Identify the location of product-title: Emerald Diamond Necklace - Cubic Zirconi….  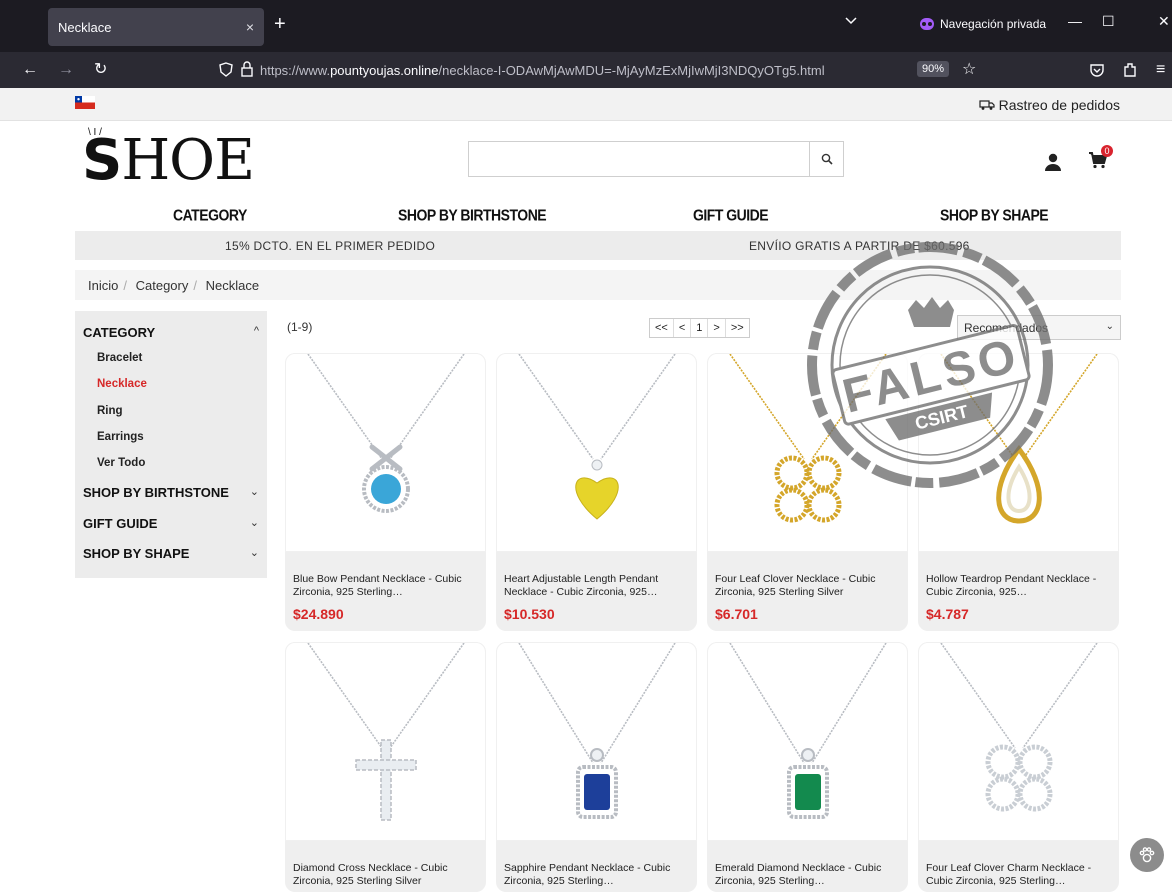
(807, 866).